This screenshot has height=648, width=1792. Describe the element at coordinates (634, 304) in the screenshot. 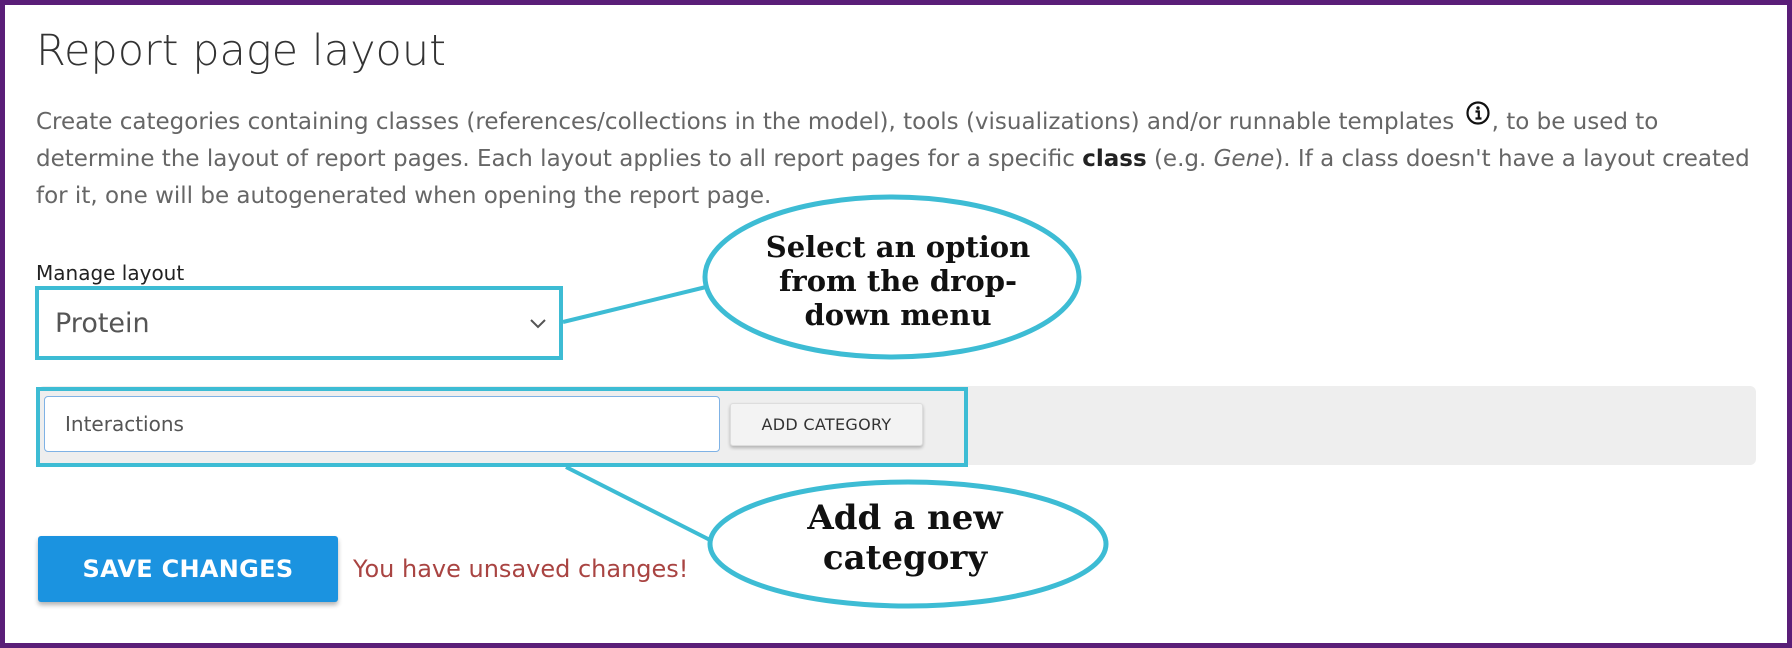

I see `callout-pointer-select` at that location.